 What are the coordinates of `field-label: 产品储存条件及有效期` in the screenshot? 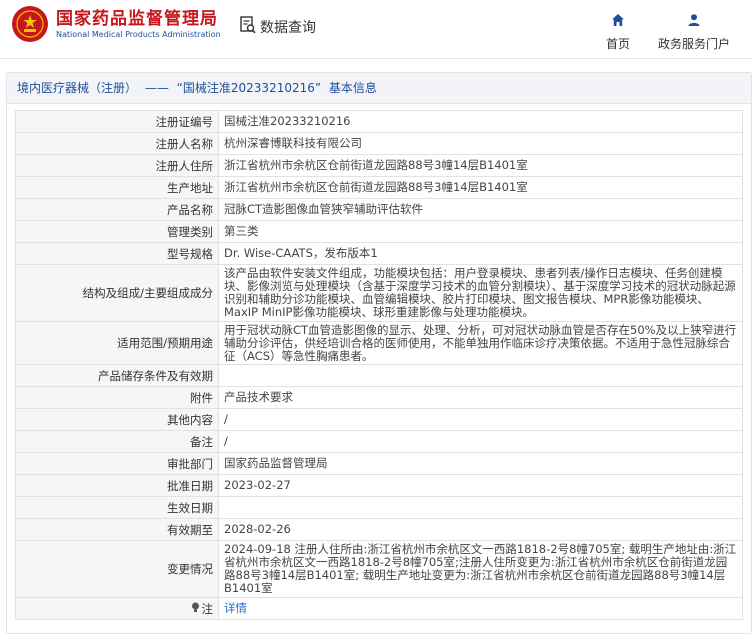 It's located at (117, 375).